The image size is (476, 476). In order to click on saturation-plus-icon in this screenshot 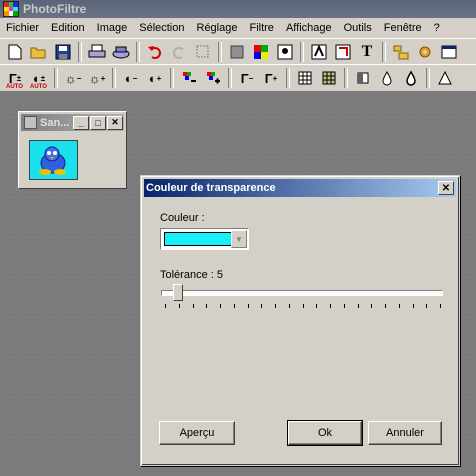, I will do `click(213, 78)`.